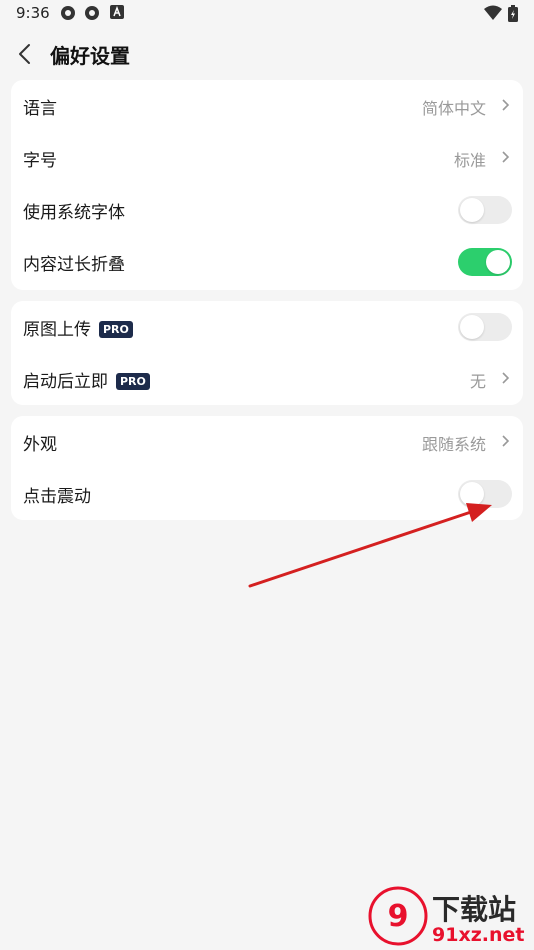 The width and height of the screenshot is (534, 950). I want to click on watermark: 9 下载站 91xz.net, so click(450, 918).